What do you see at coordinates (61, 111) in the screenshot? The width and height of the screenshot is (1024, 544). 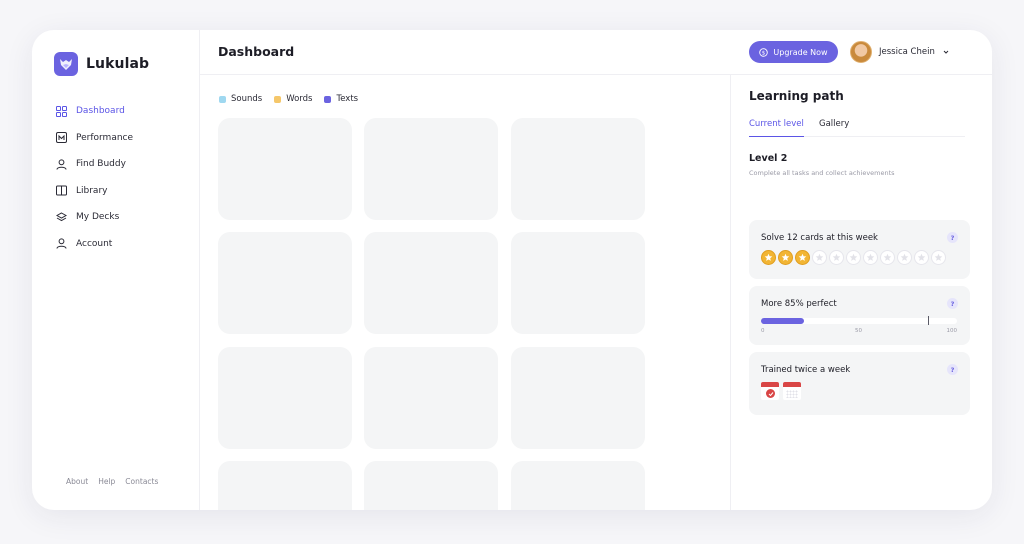 I see `grid-icon` at bounding box center [61, 111].